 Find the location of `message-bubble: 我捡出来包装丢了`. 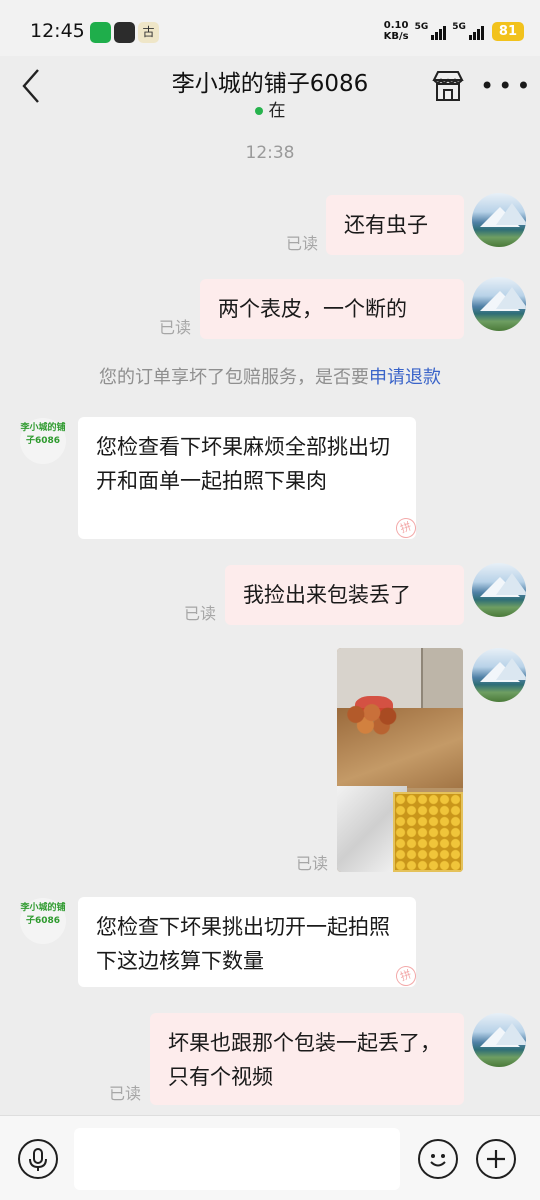

message-bubble: 我捡出来包装丢了 is located at coordinates (344, 595).